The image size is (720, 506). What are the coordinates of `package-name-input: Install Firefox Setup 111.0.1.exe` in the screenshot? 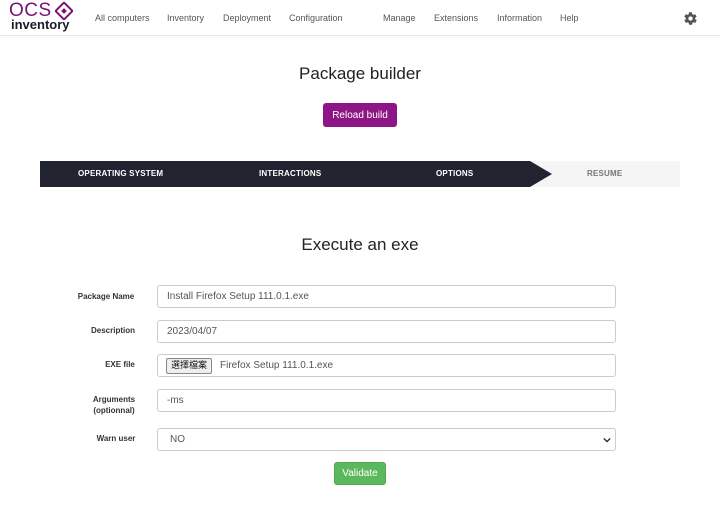 It's located at (386, 296).